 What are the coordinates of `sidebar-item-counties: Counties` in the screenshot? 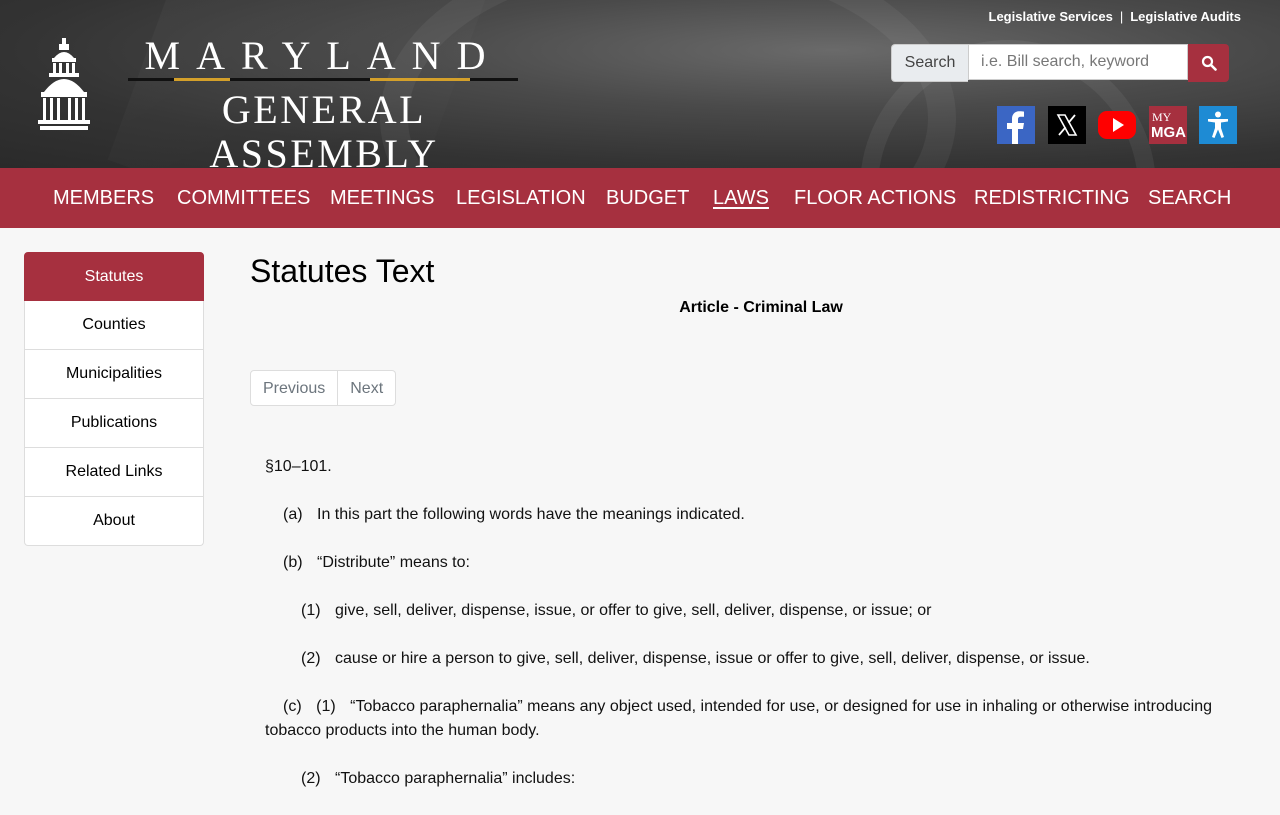 It's located at (114, 325).